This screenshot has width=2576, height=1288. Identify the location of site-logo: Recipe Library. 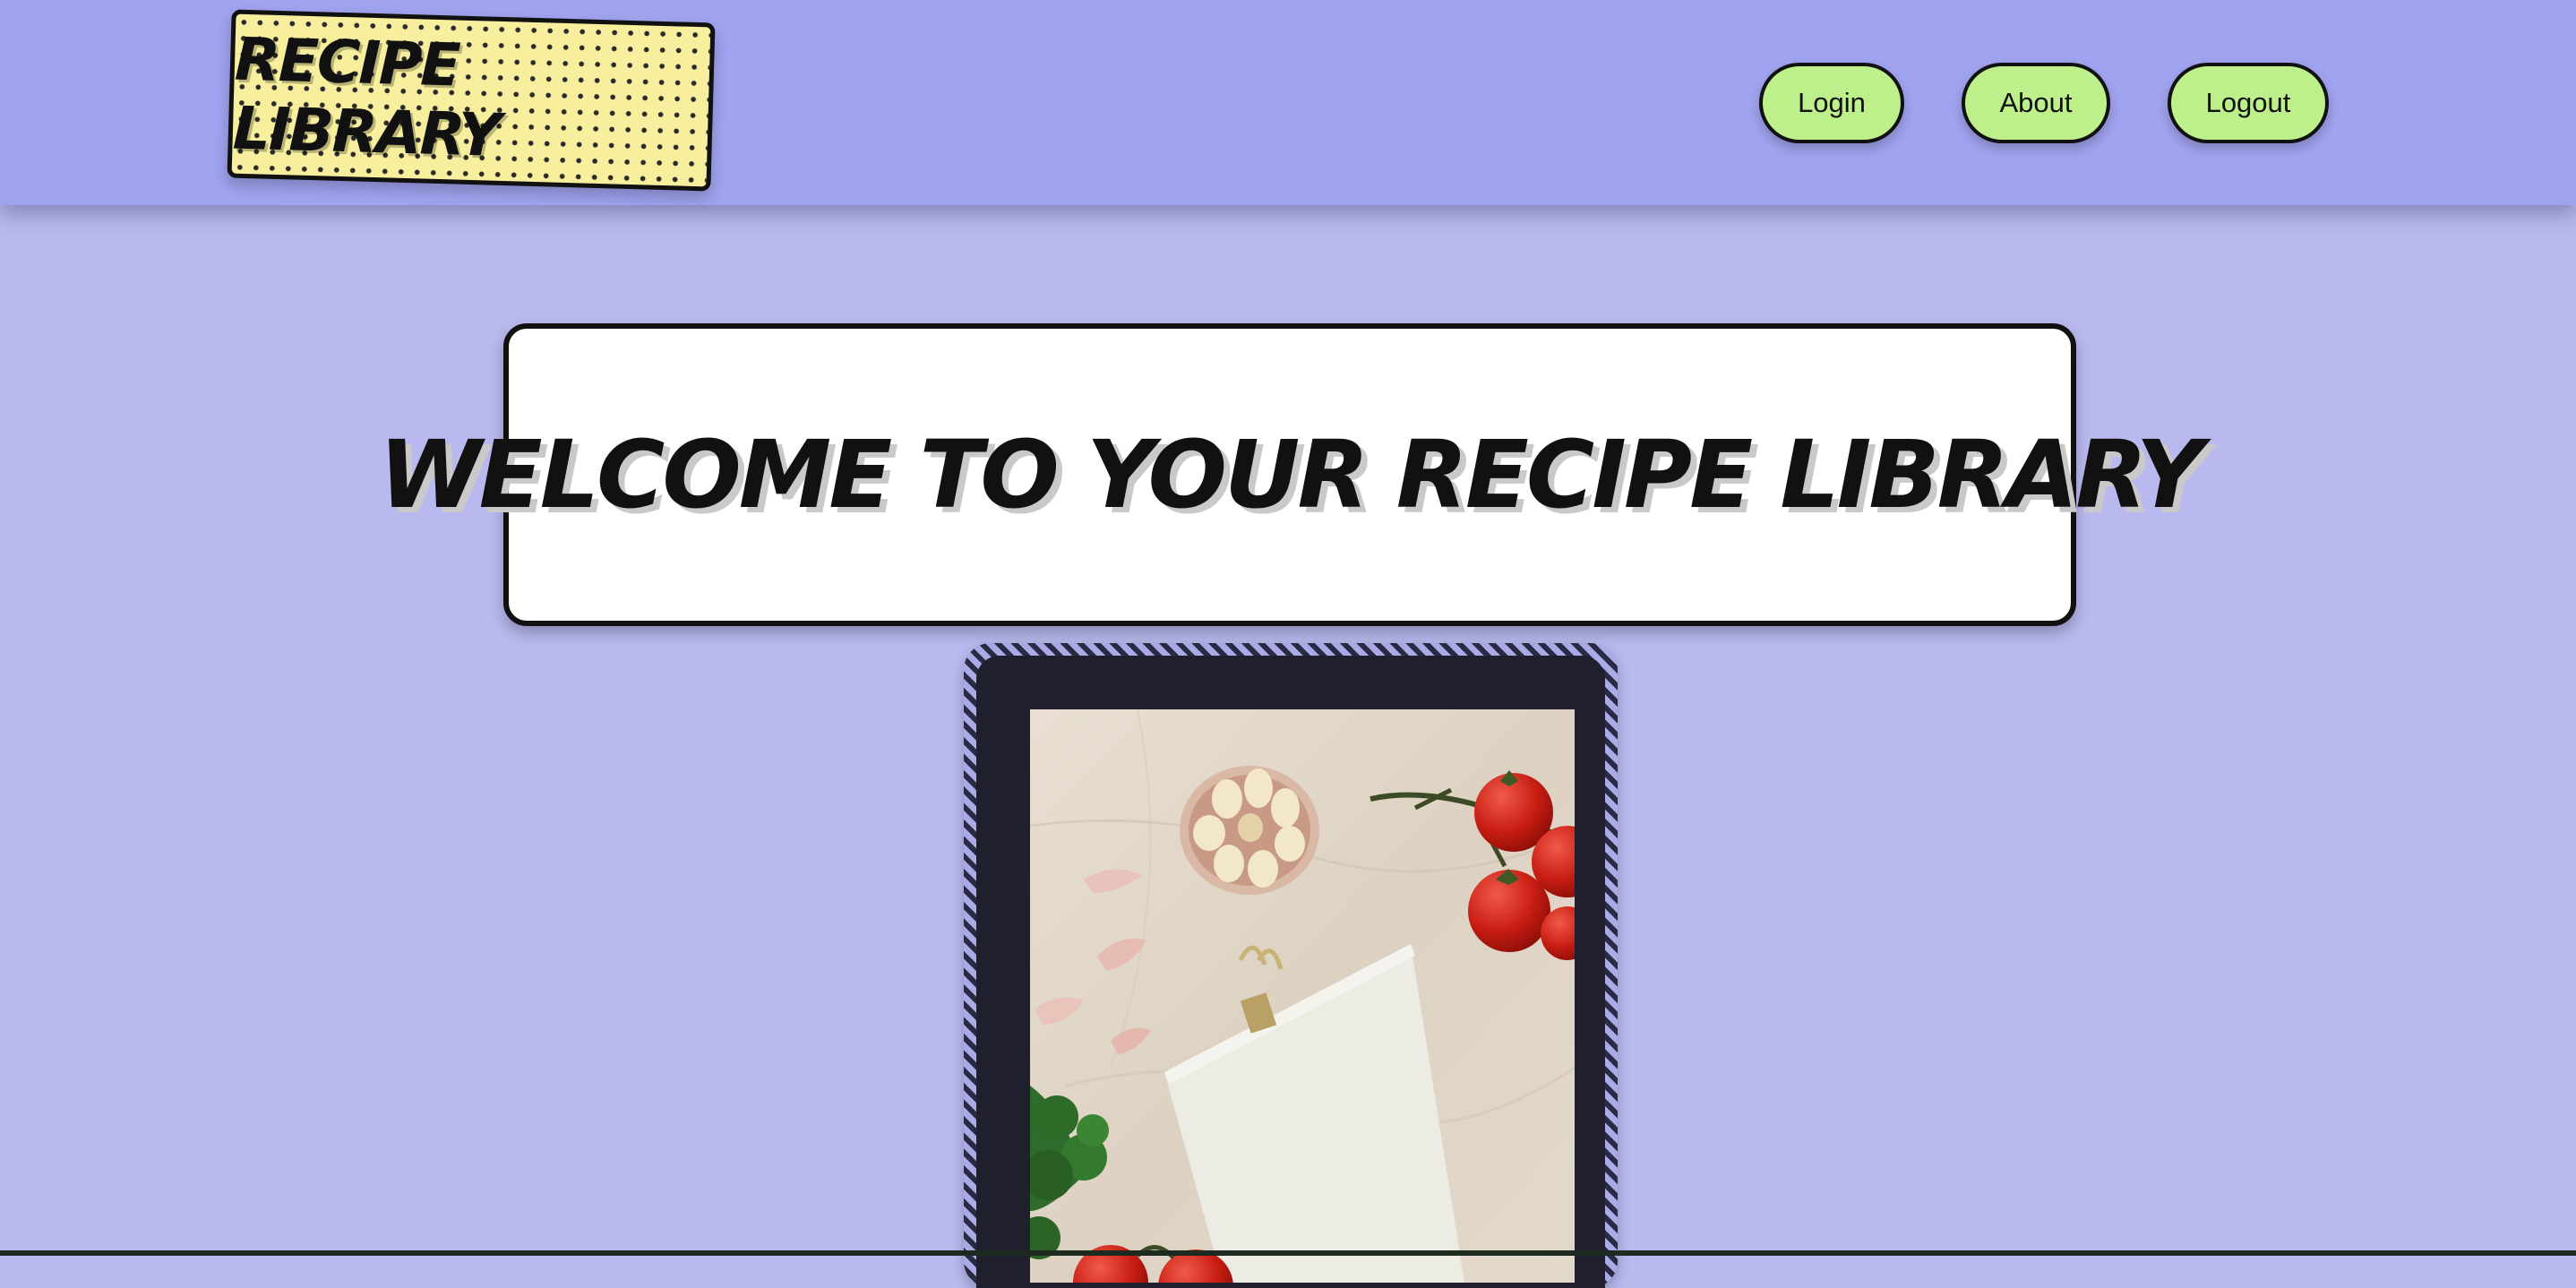
(471, 100).